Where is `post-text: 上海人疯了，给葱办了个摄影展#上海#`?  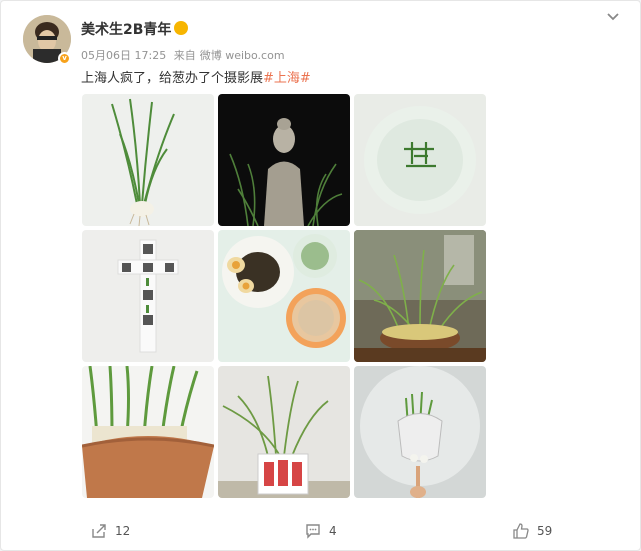 post-text: 上海人疯了，给葱办了个摄影展#上海# is located at coordinates (196, 76).